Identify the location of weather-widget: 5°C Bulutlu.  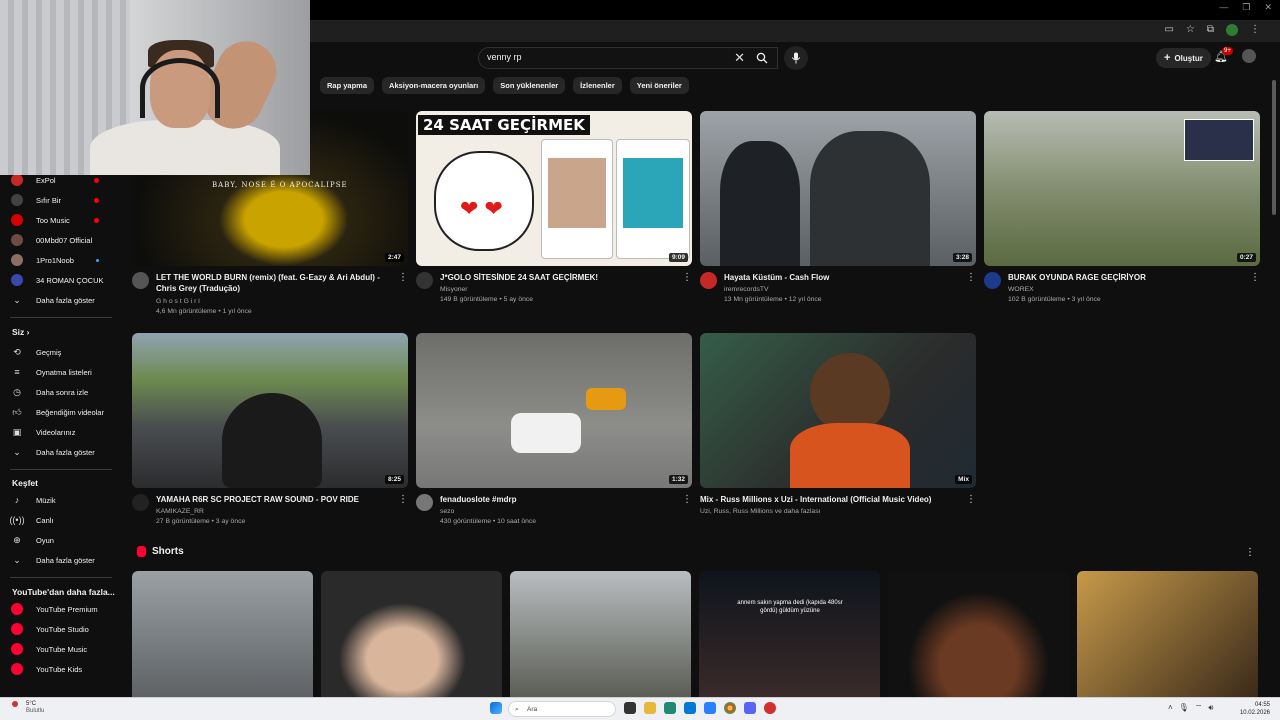
(25, 708).